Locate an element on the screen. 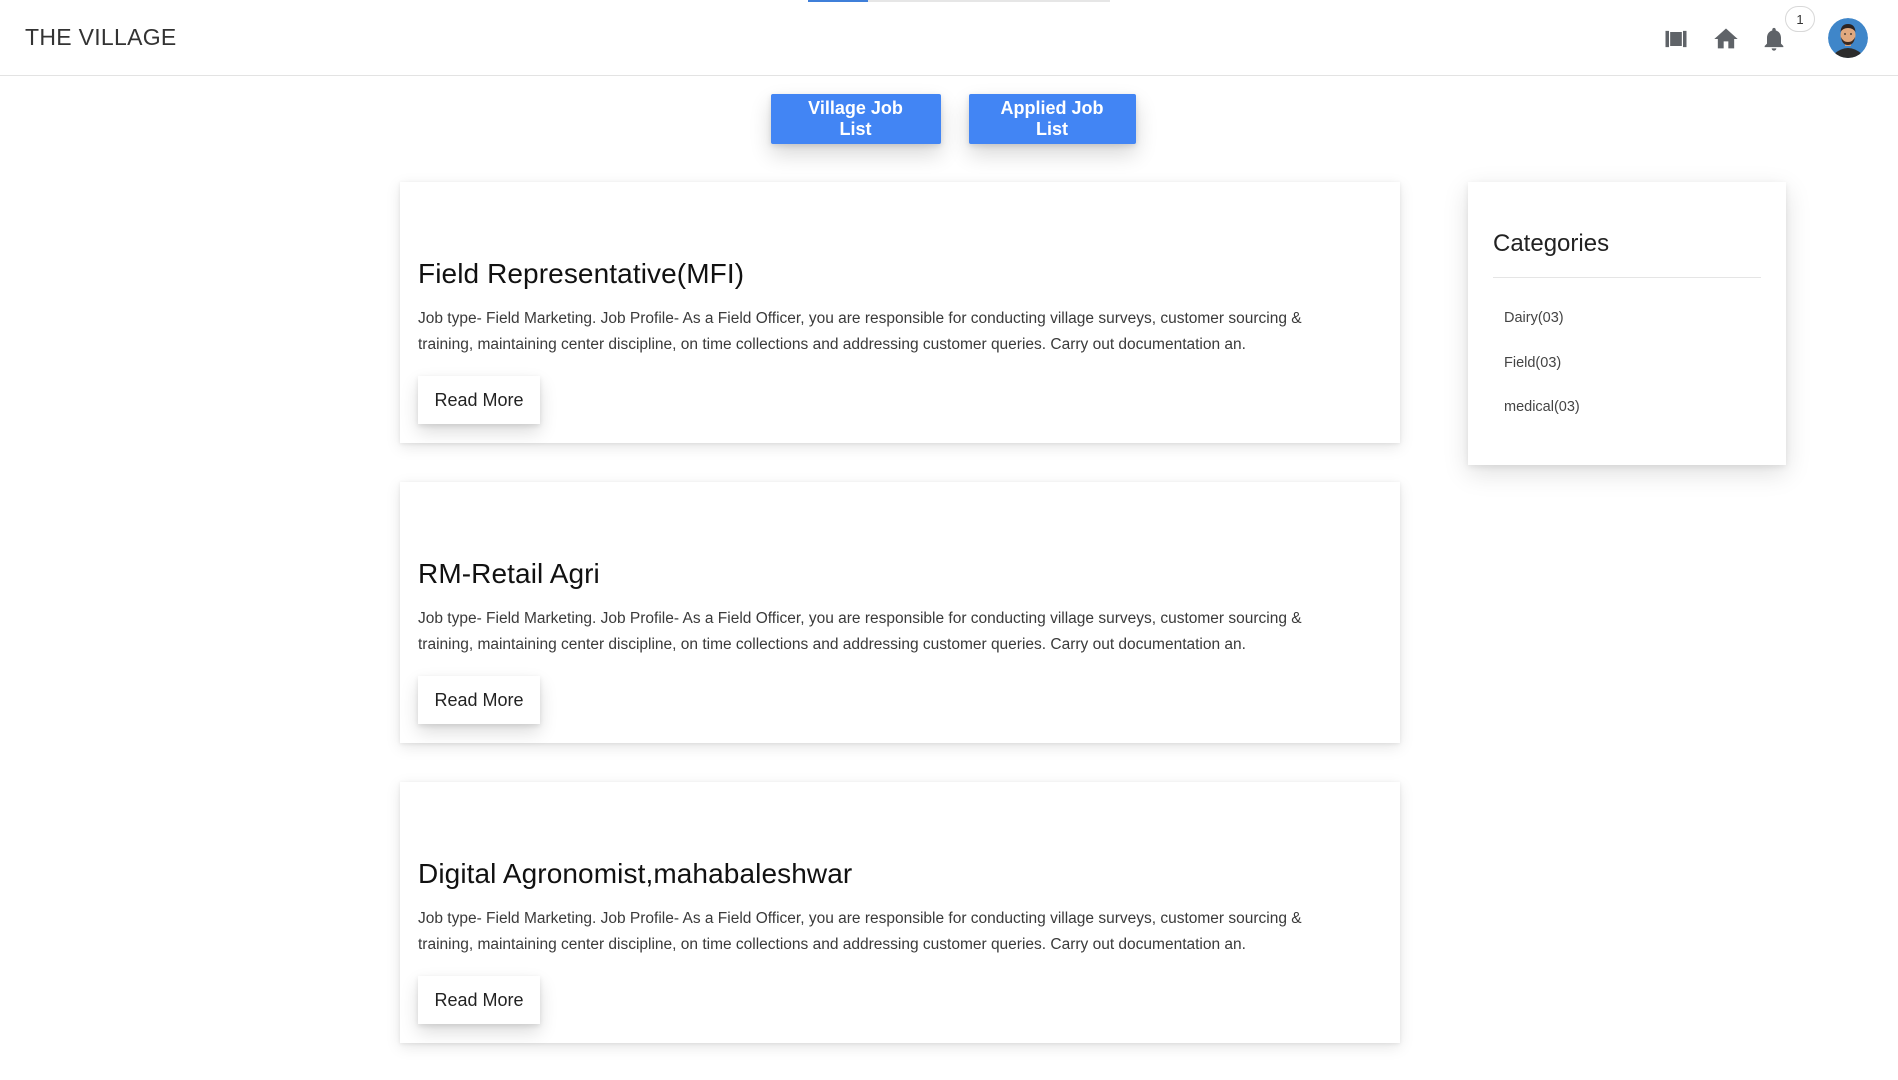 This screenshot has height=1080, width=1898. notification-badge: 1 is located at coordinates (1800, 19).